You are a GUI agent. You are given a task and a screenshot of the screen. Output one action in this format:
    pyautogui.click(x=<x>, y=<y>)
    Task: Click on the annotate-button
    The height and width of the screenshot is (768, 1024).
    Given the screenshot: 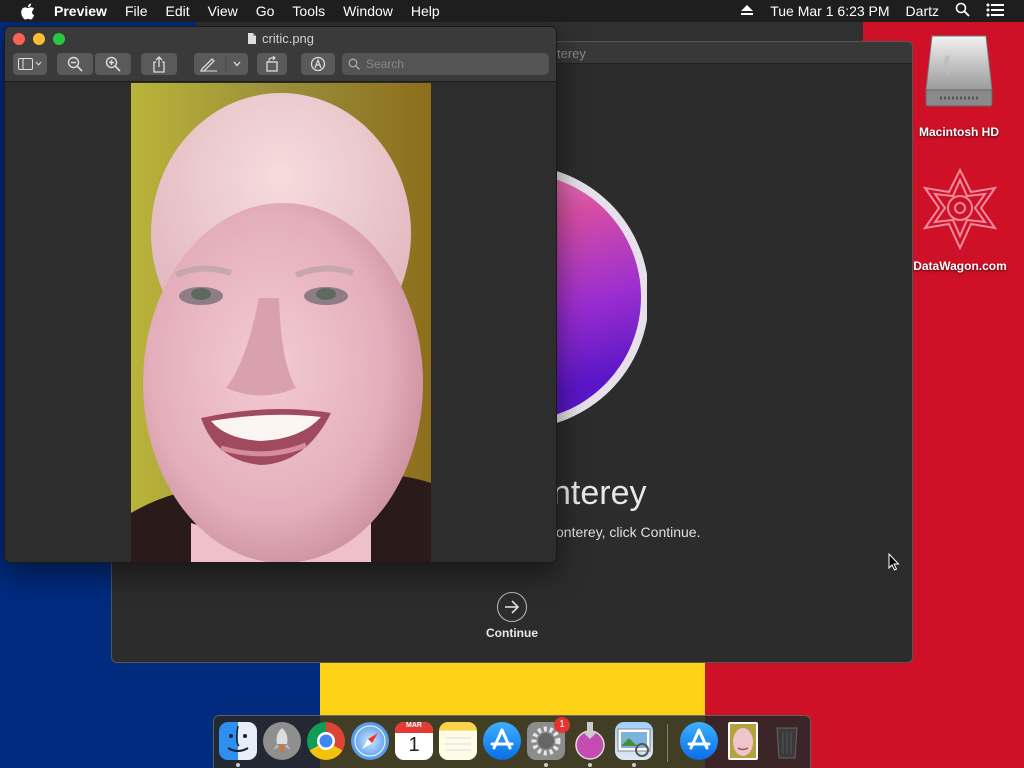 What is the action you would take?
    pyautogui.click(x=318, y=64)
    